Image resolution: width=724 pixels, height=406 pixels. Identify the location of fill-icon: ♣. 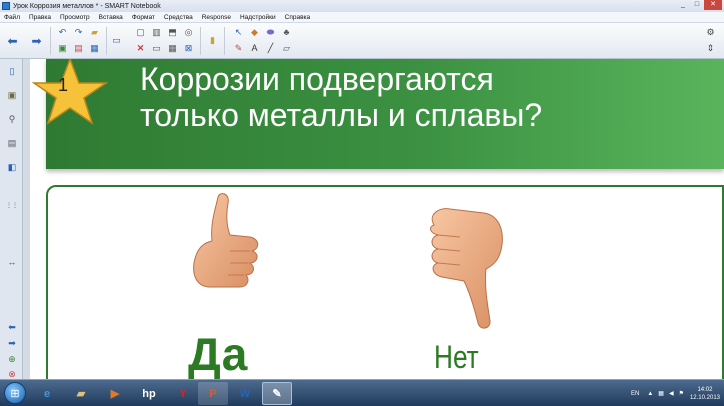
(286, 32).